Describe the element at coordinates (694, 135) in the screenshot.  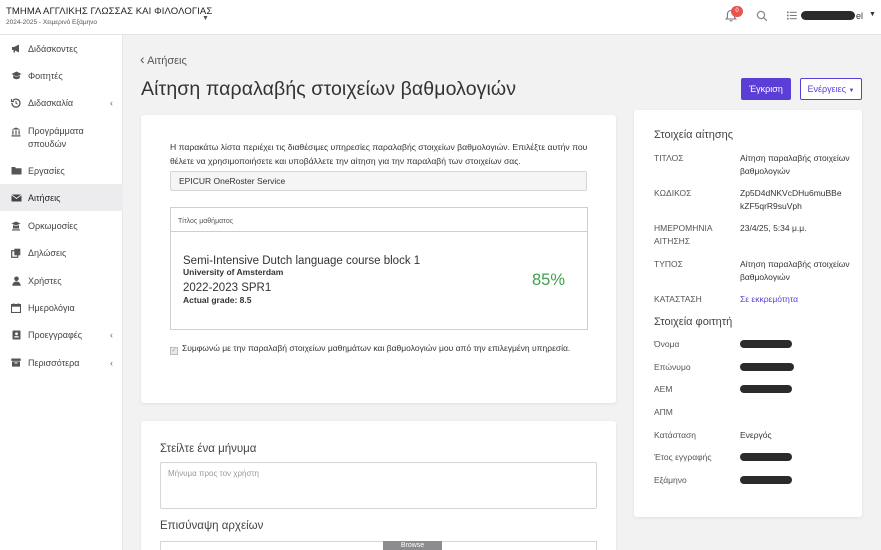
I see `request-info-title: Στοιχεία αίτησης` at that location.